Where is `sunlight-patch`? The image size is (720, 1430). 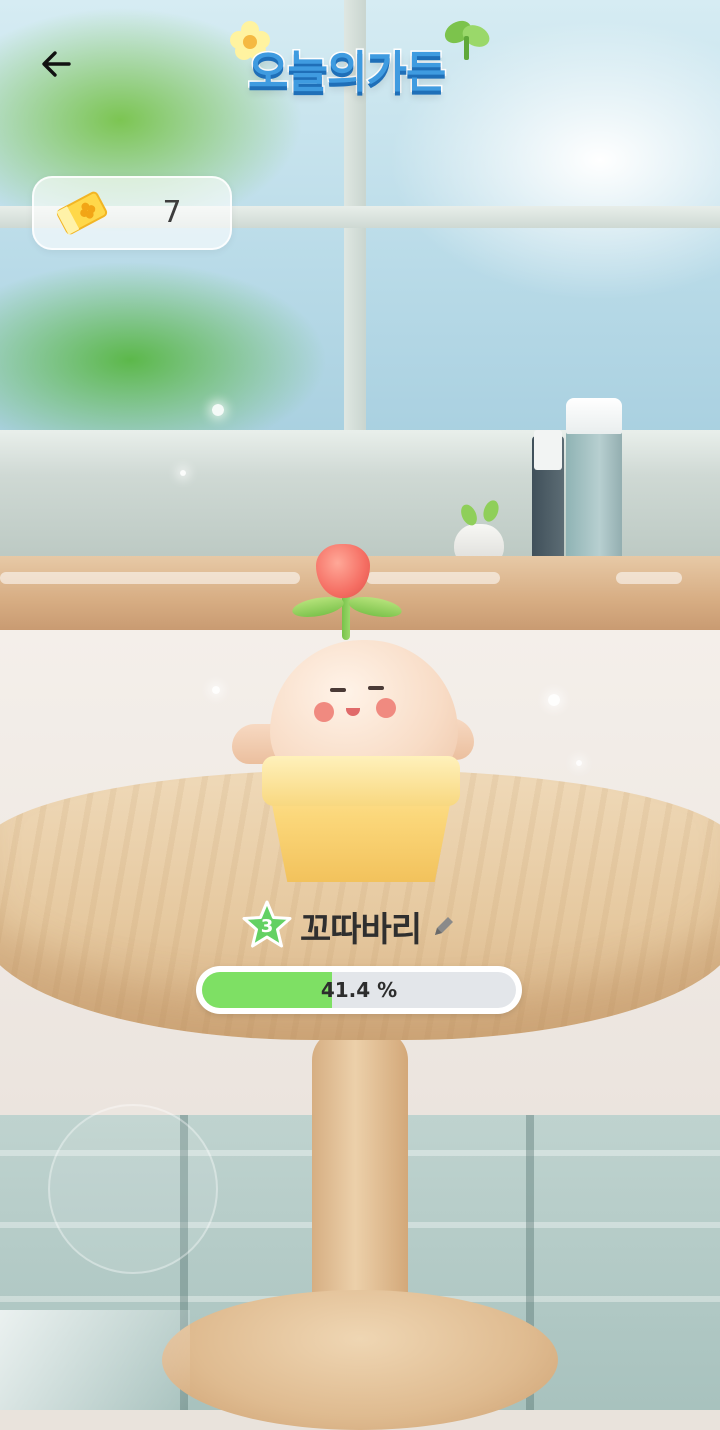 sunlight-patch is located at coordinates (95, 1360).